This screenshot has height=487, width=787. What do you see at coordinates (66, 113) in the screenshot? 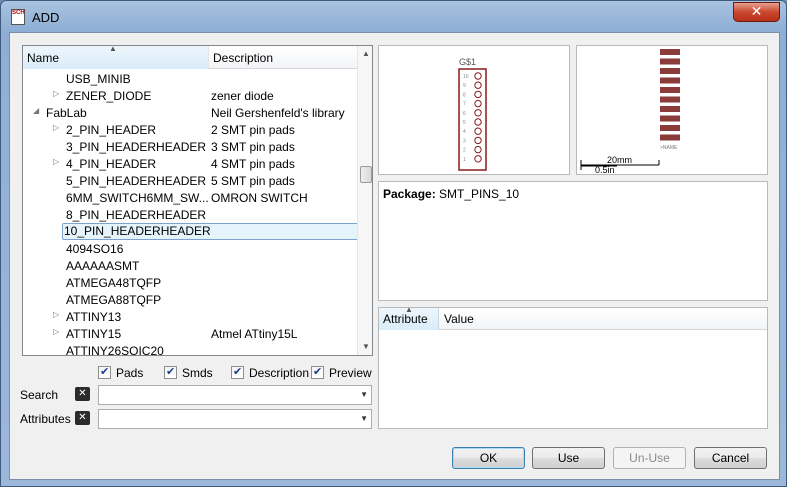
I see `tree-row-name: FabLab` at bounding box center [66, 113].